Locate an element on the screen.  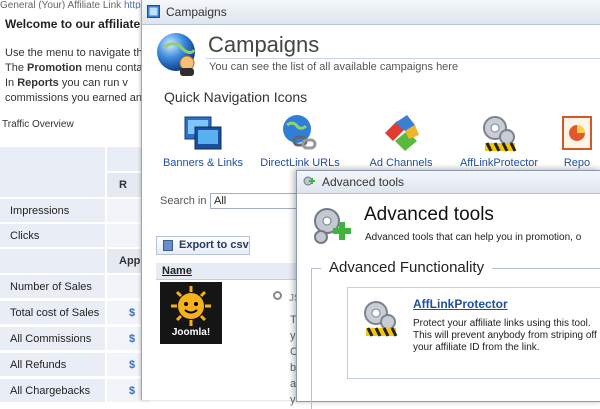
campaigns-title: Campaigns is located at coordinates (196, 12).